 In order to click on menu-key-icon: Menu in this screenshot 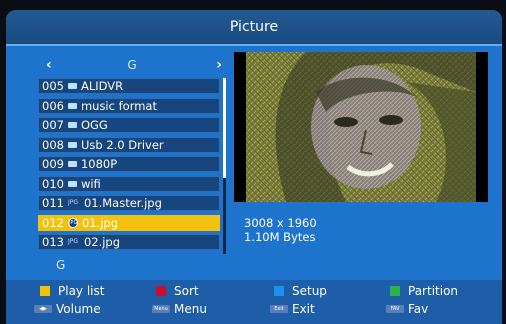, I will do `click(161, 309)`.